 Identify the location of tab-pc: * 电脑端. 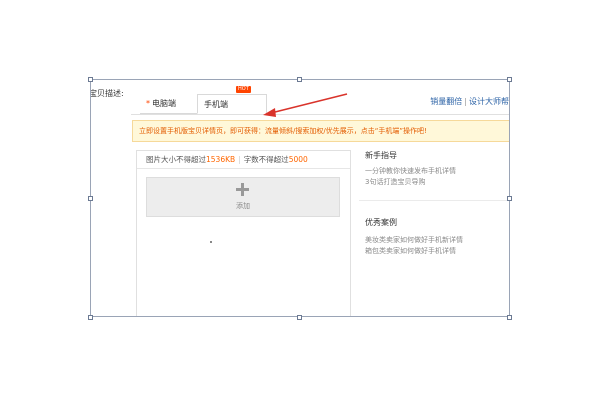
(170, 104).